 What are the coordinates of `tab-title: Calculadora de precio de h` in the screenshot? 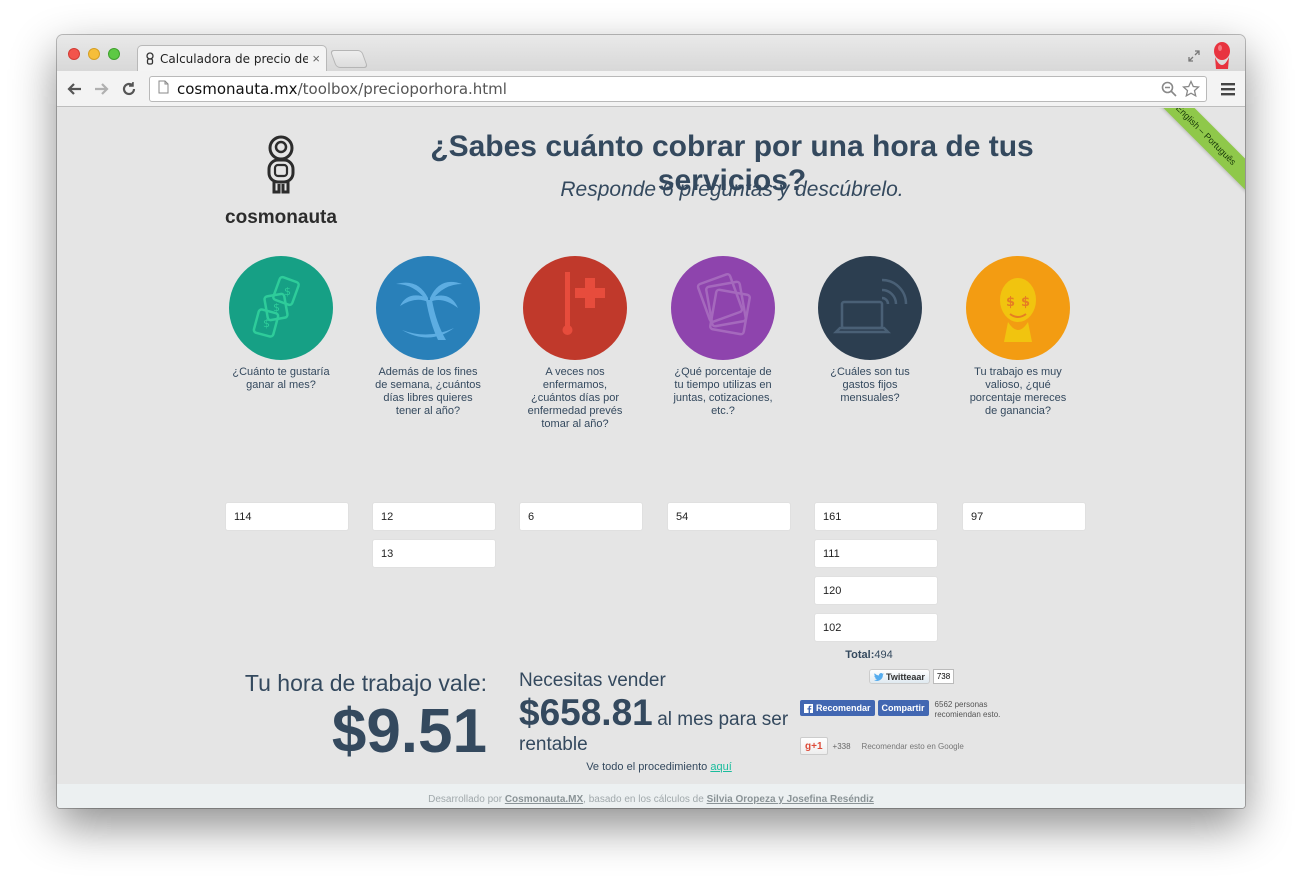 It's located at (234, 58).